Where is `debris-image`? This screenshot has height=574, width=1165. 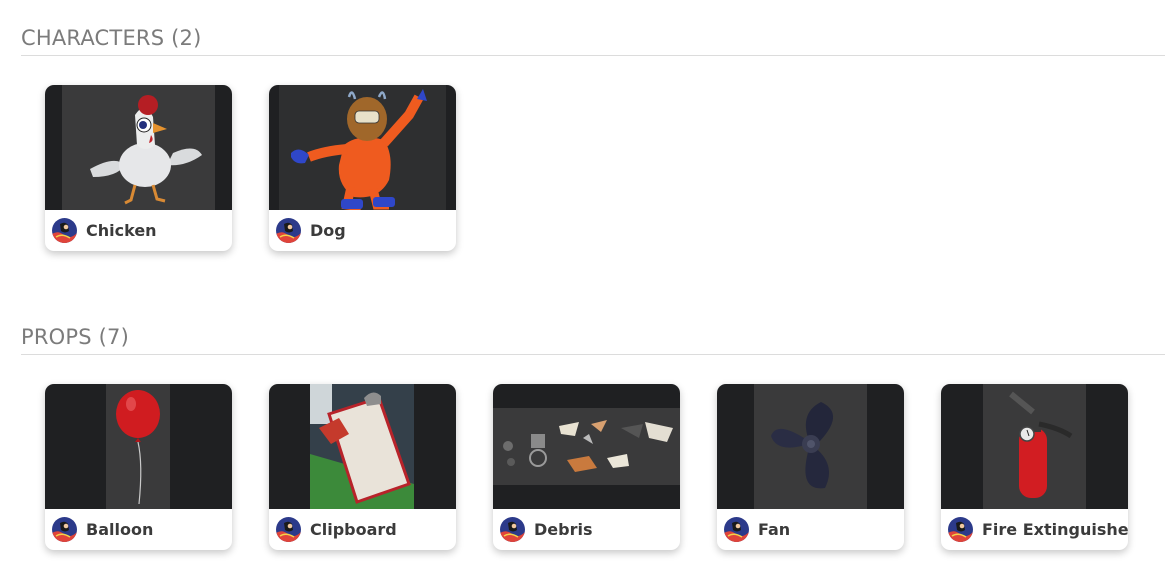
debris-image is located at coordinates (588, 446).